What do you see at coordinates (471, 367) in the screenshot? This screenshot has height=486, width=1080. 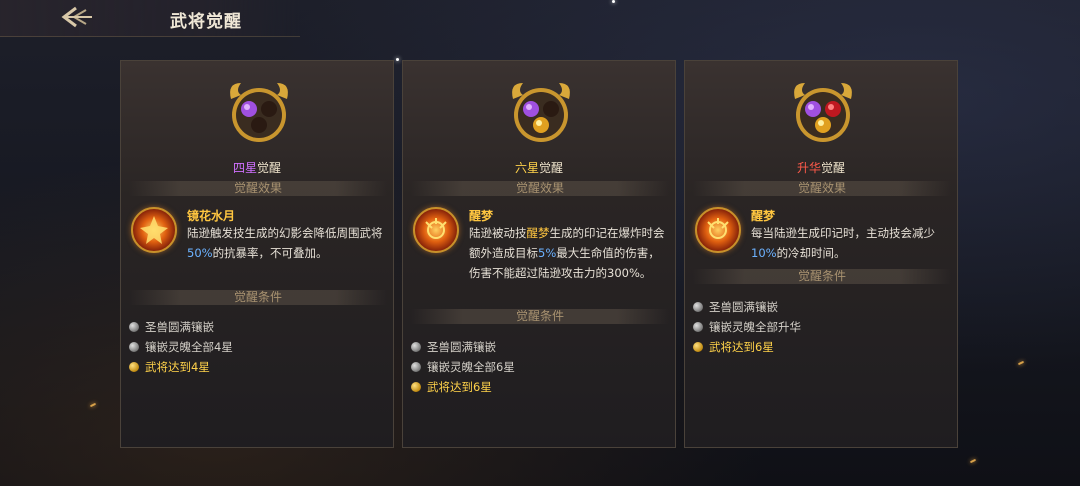 I see `condition-text: 镶嵌灵魄全部6星` at bounding box center [471, 367].